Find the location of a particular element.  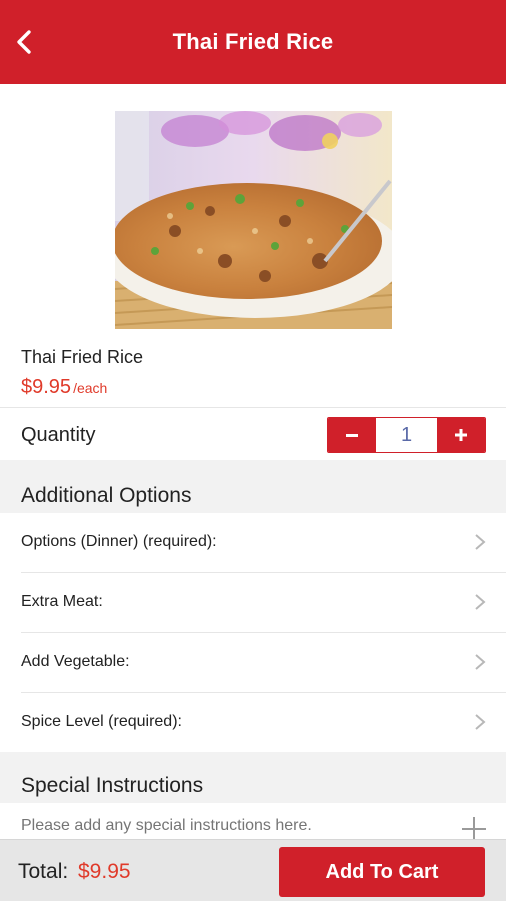

plus-icon is located at coordinates (461, 435).